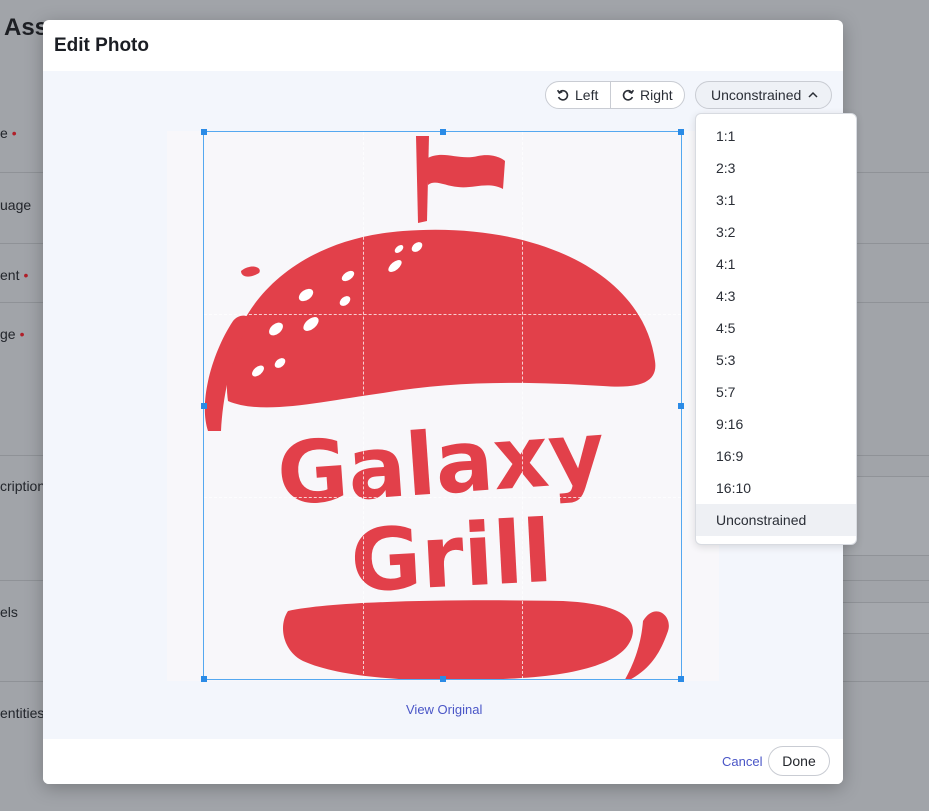  Describe the element at coordinates (776, 360) in the screenshot. I see `aspect-option-5-3: 5:3` at that location.